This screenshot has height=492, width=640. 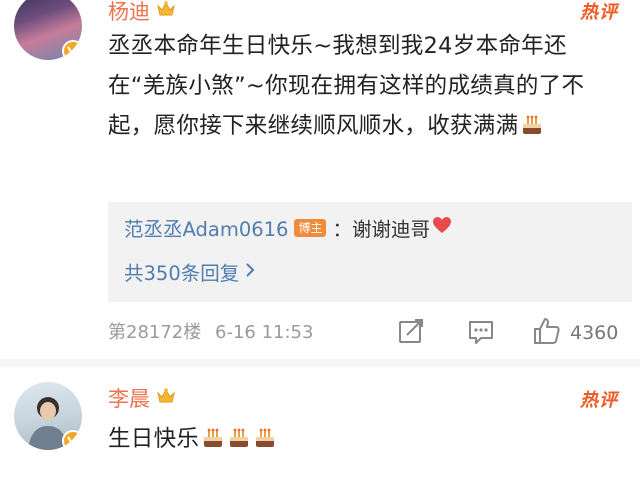 I want to click on reply-user: 范丞丞Adam0616, so click(x=206, y=227).